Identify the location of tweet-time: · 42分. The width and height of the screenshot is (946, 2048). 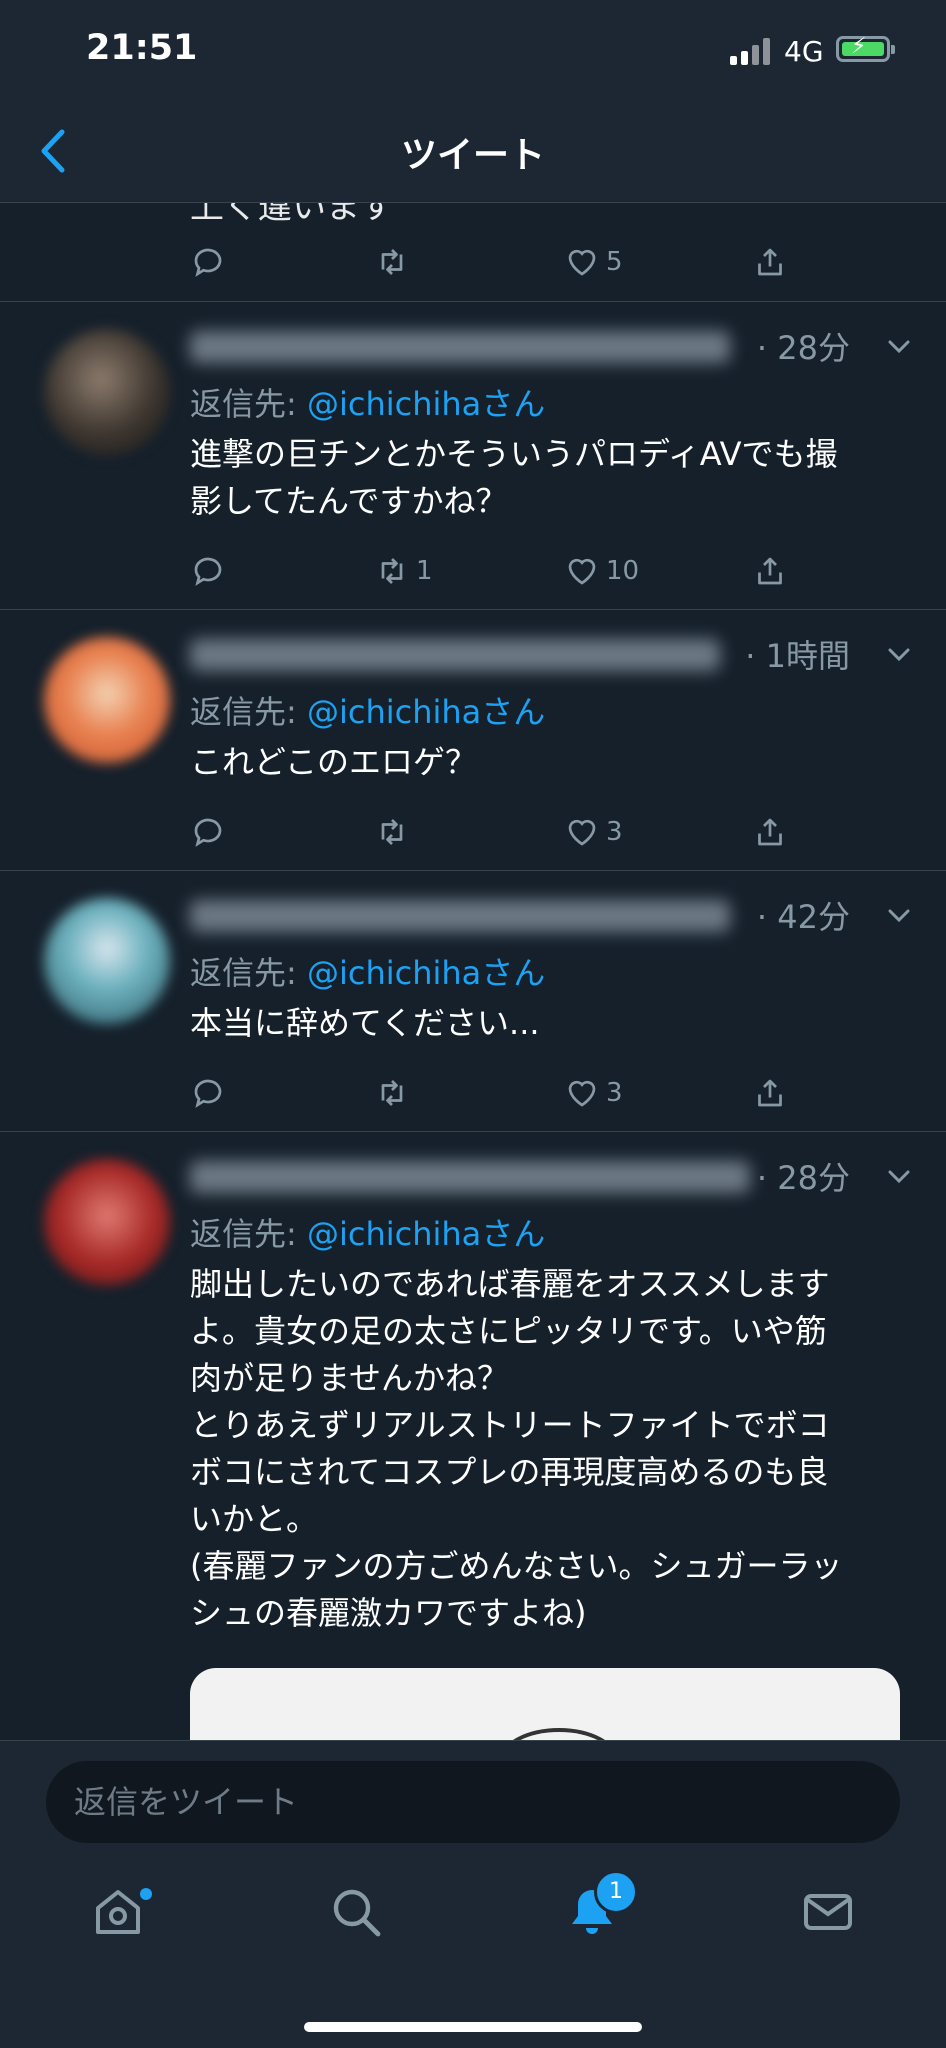
(803, 917).